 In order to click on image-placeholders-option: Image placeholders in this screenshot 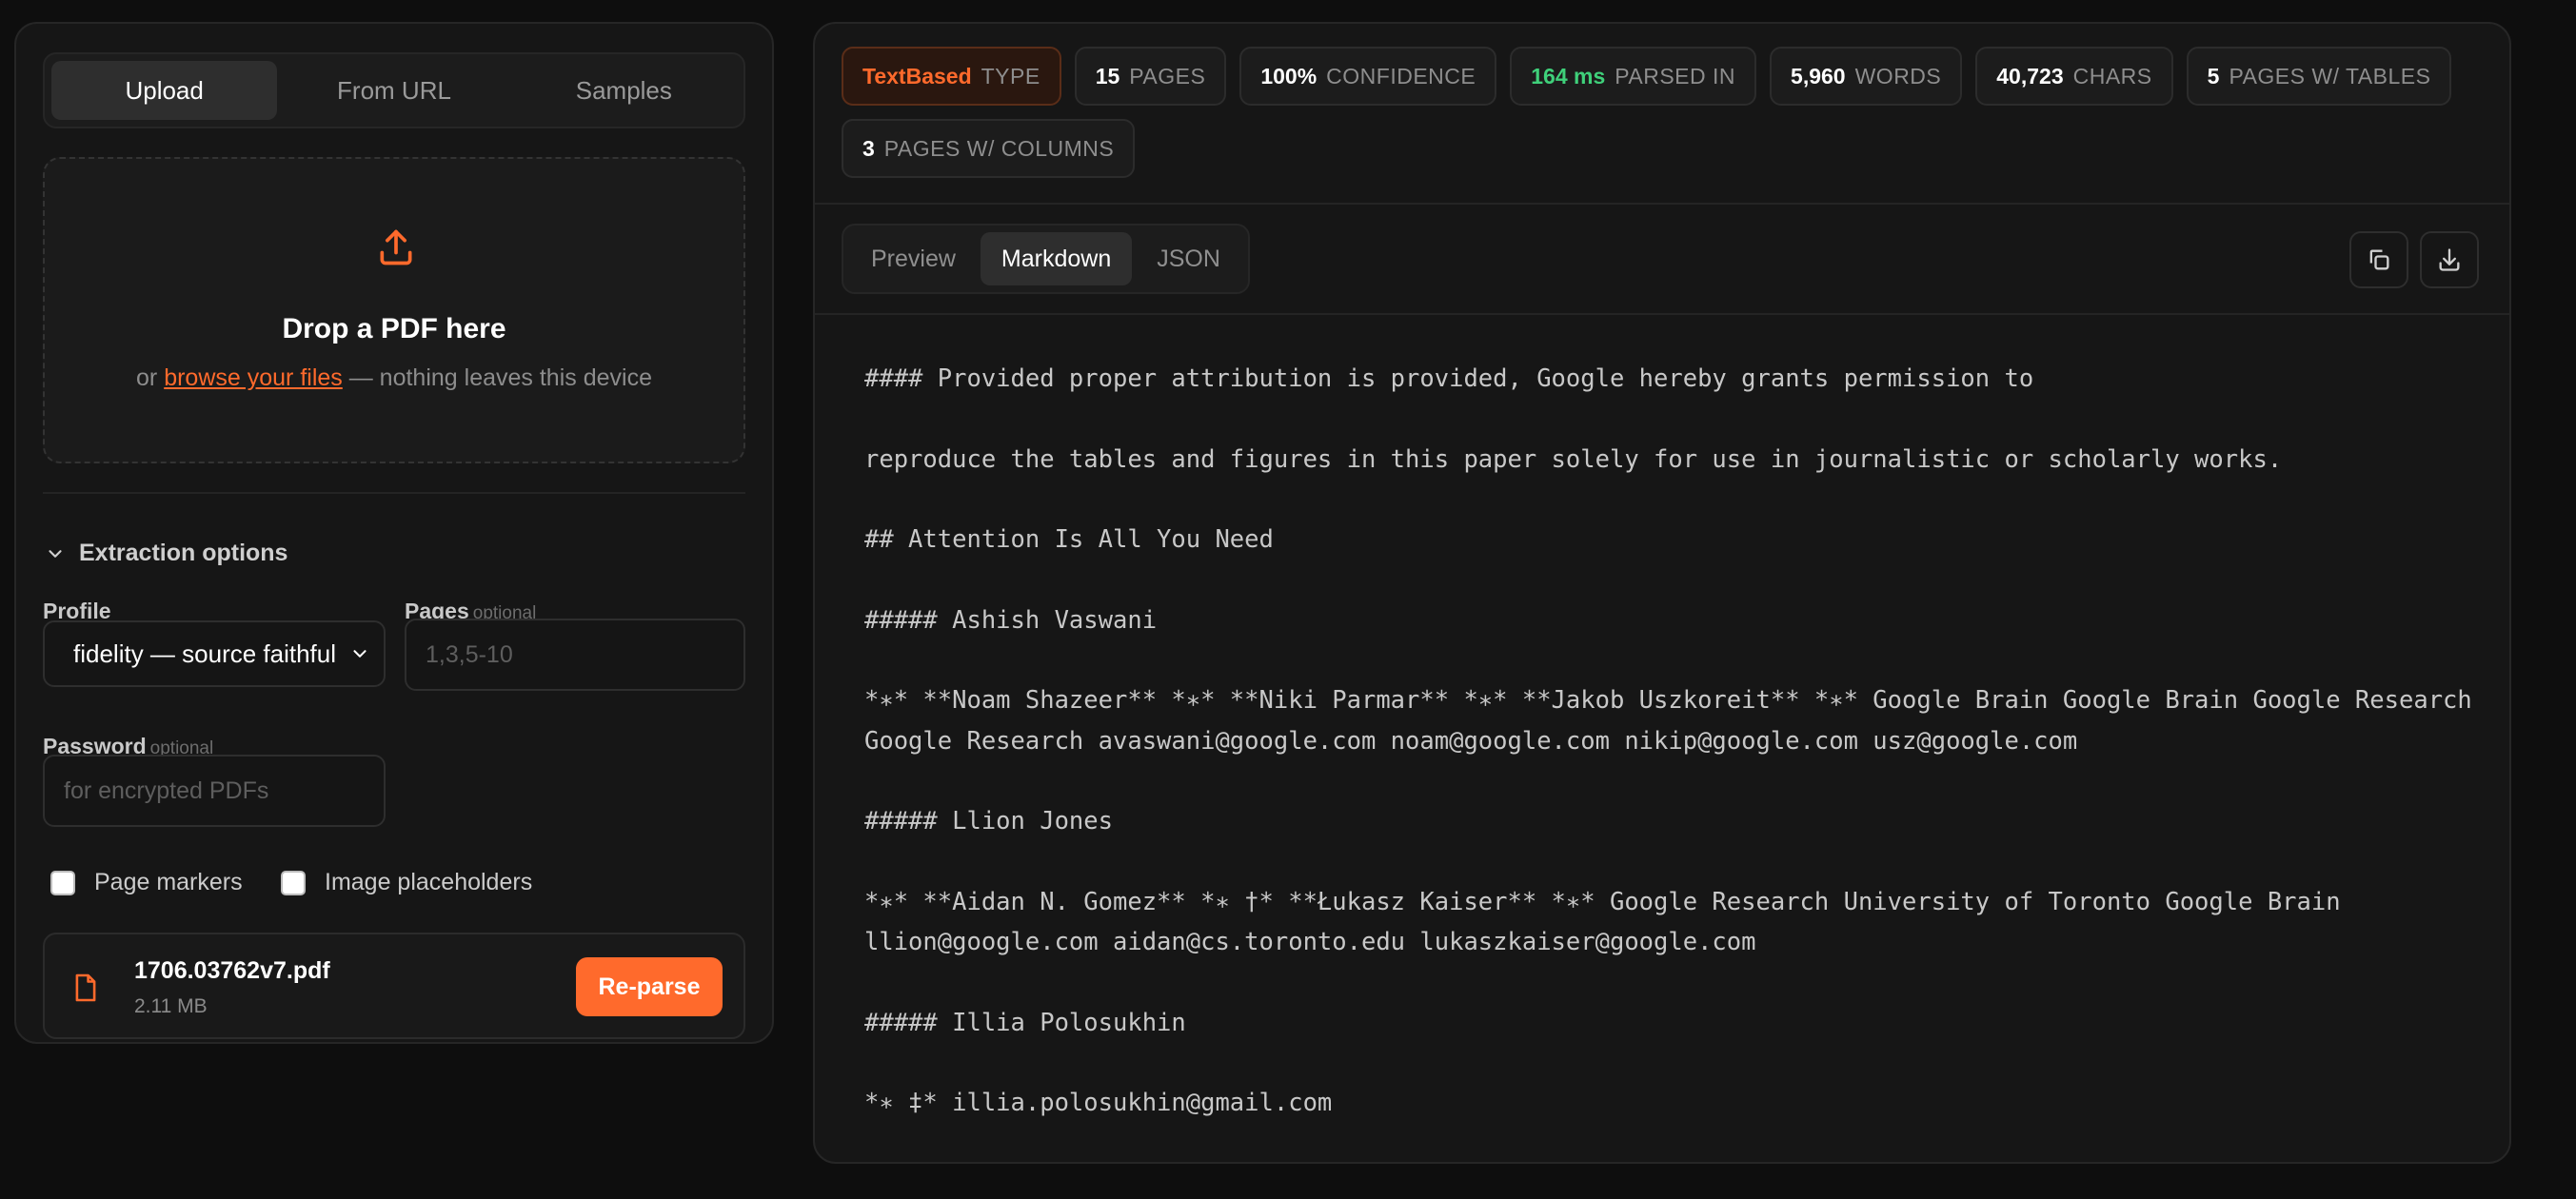, I will do `click(406, 882)`.